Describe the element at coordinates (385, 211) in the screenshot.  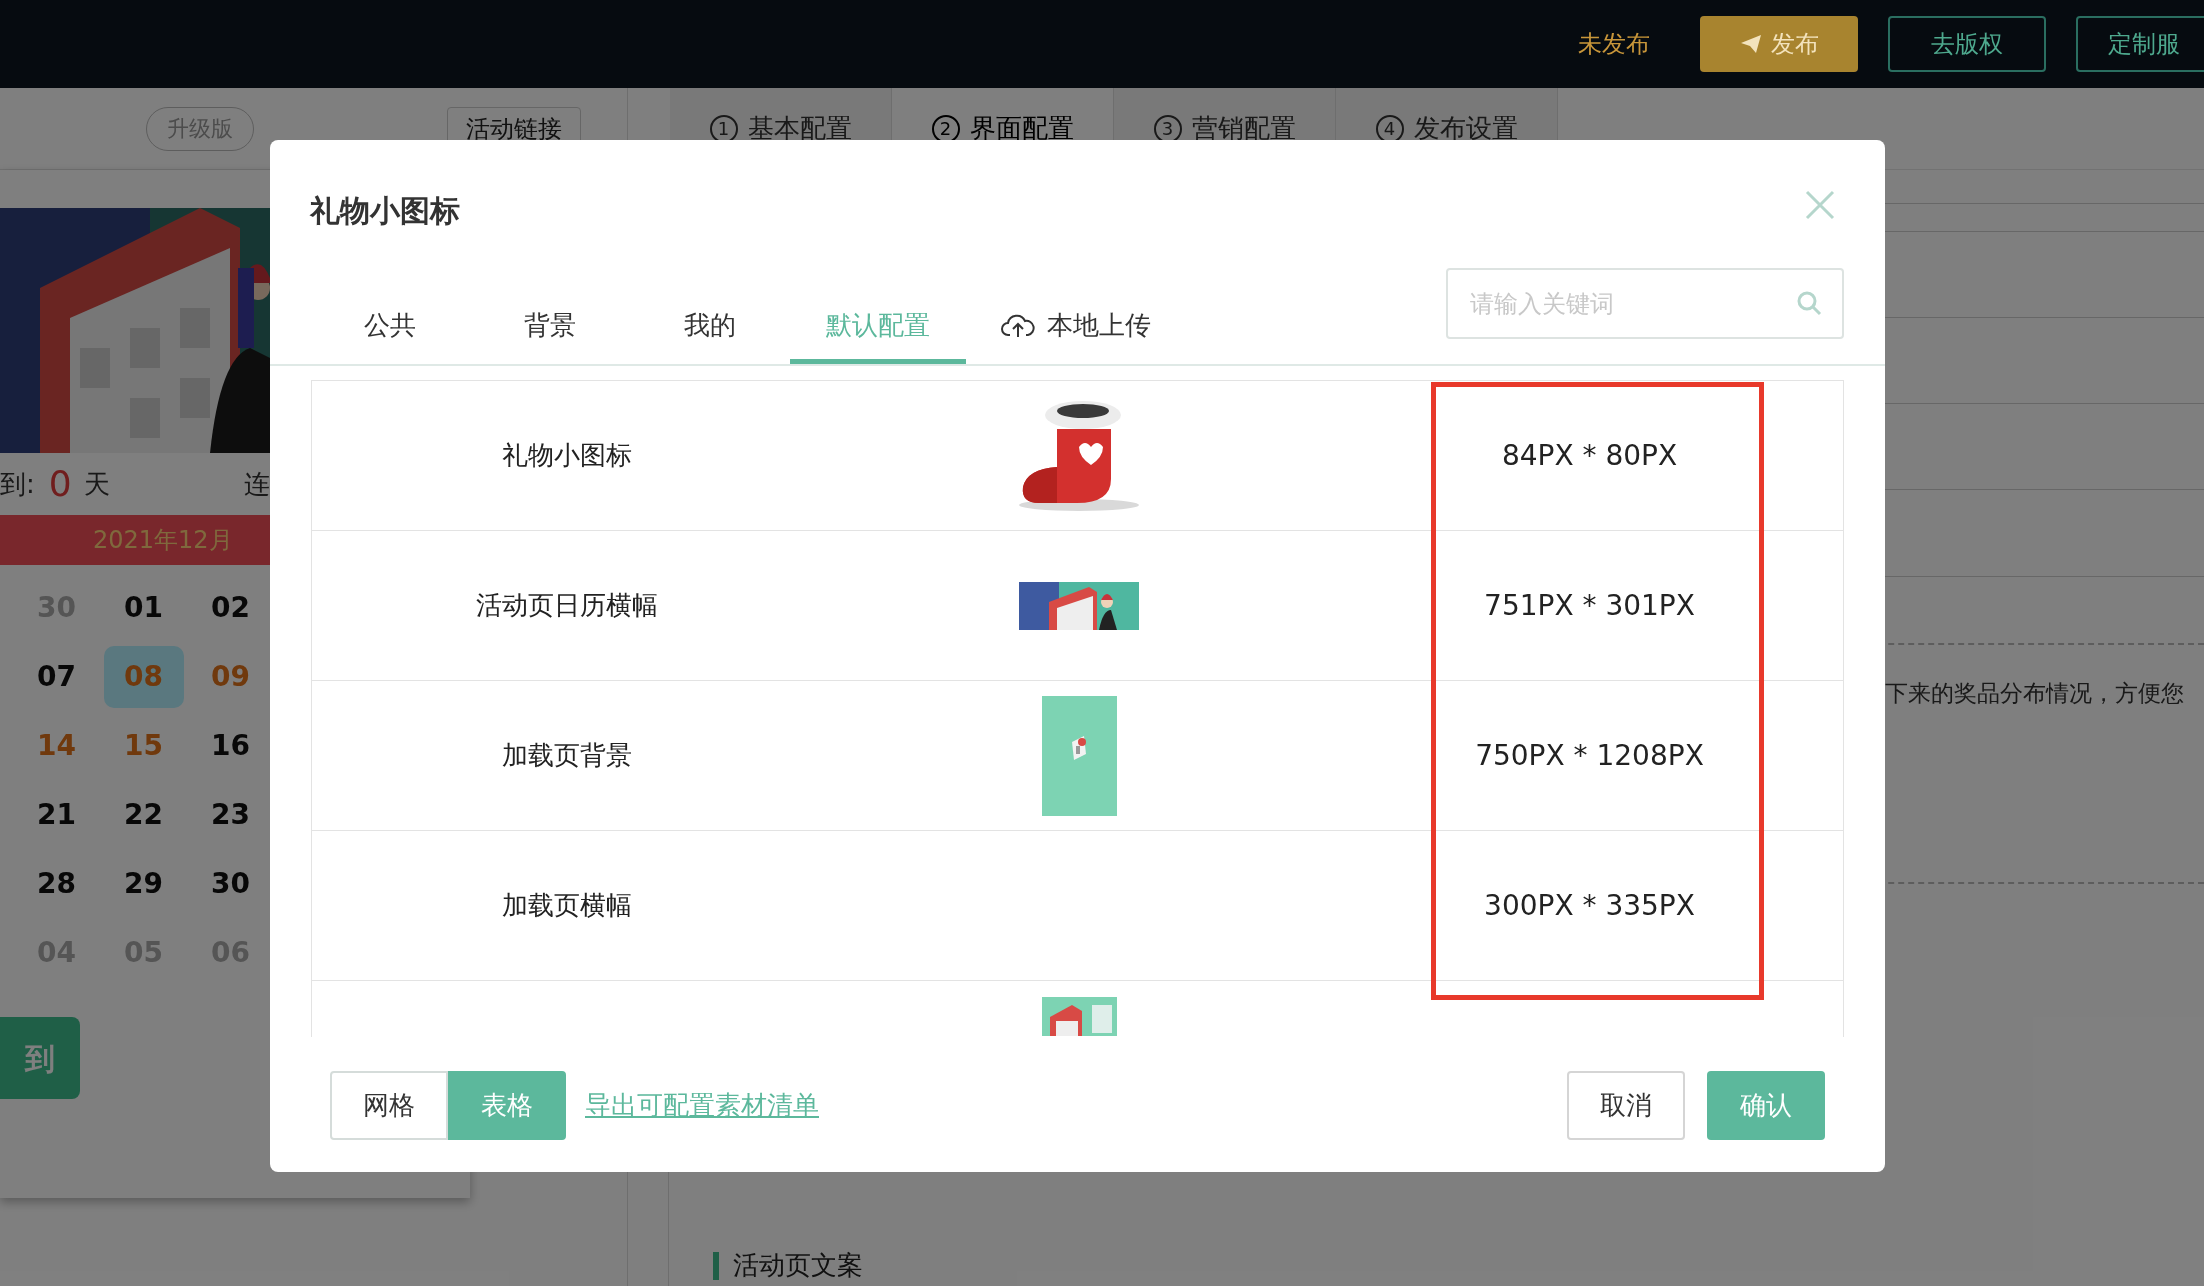
I see `modal-title: 礼物小图标` at that location.